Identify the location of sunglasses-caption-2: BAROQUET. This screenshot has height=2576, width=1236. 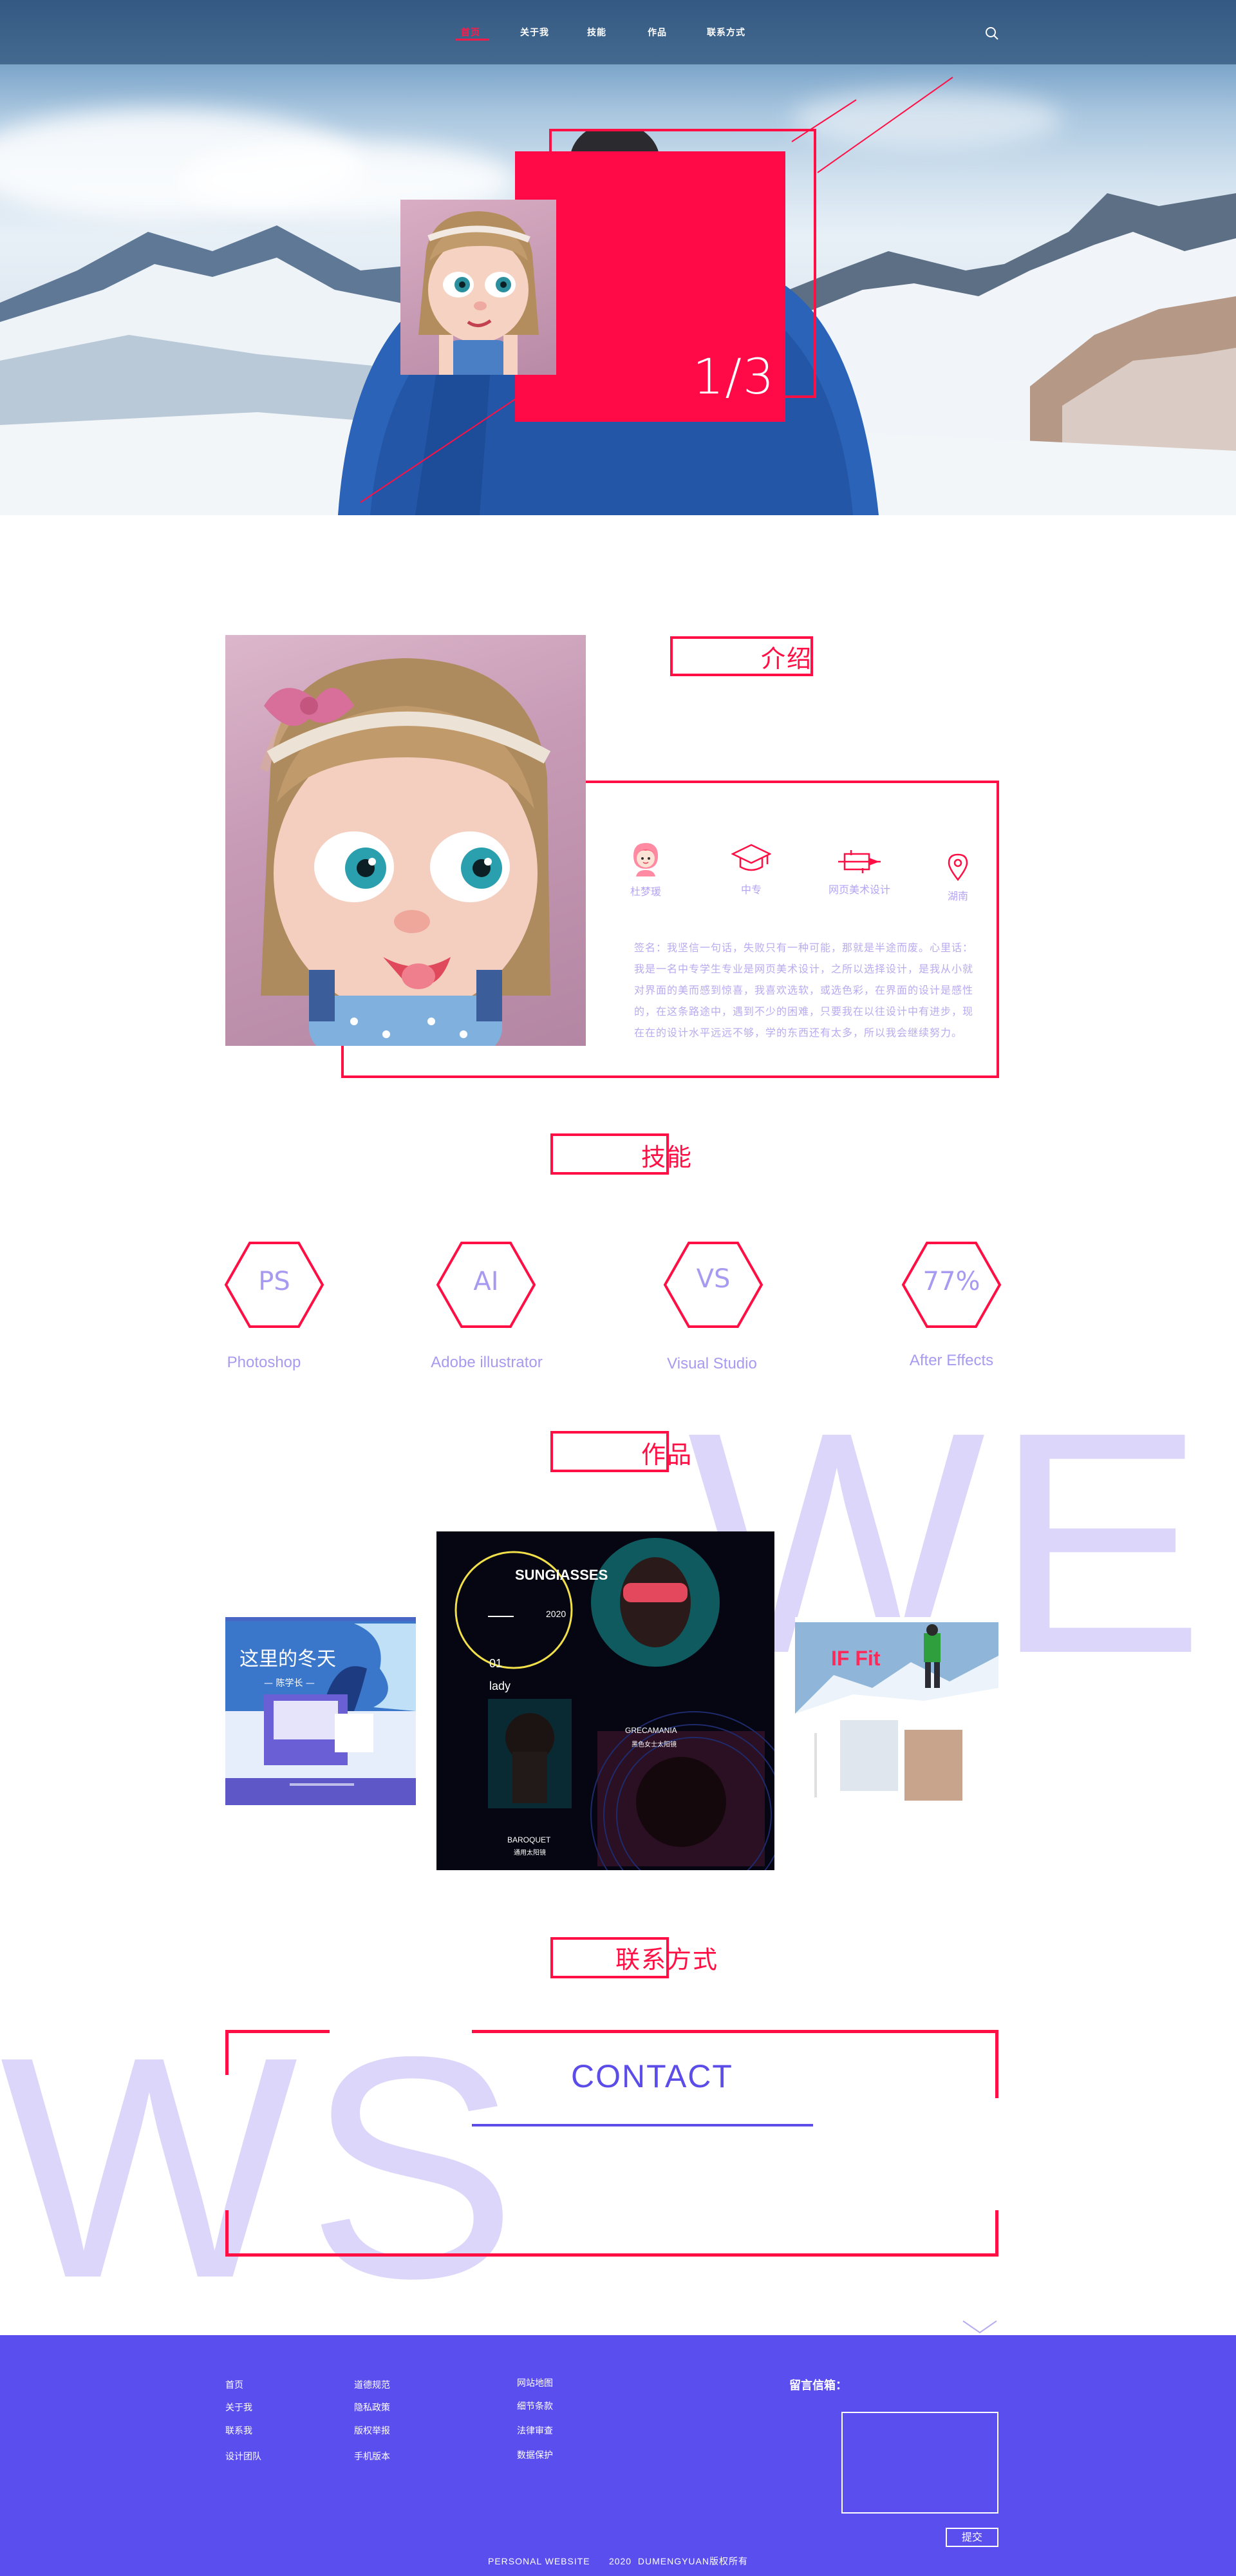
(529, 1839).